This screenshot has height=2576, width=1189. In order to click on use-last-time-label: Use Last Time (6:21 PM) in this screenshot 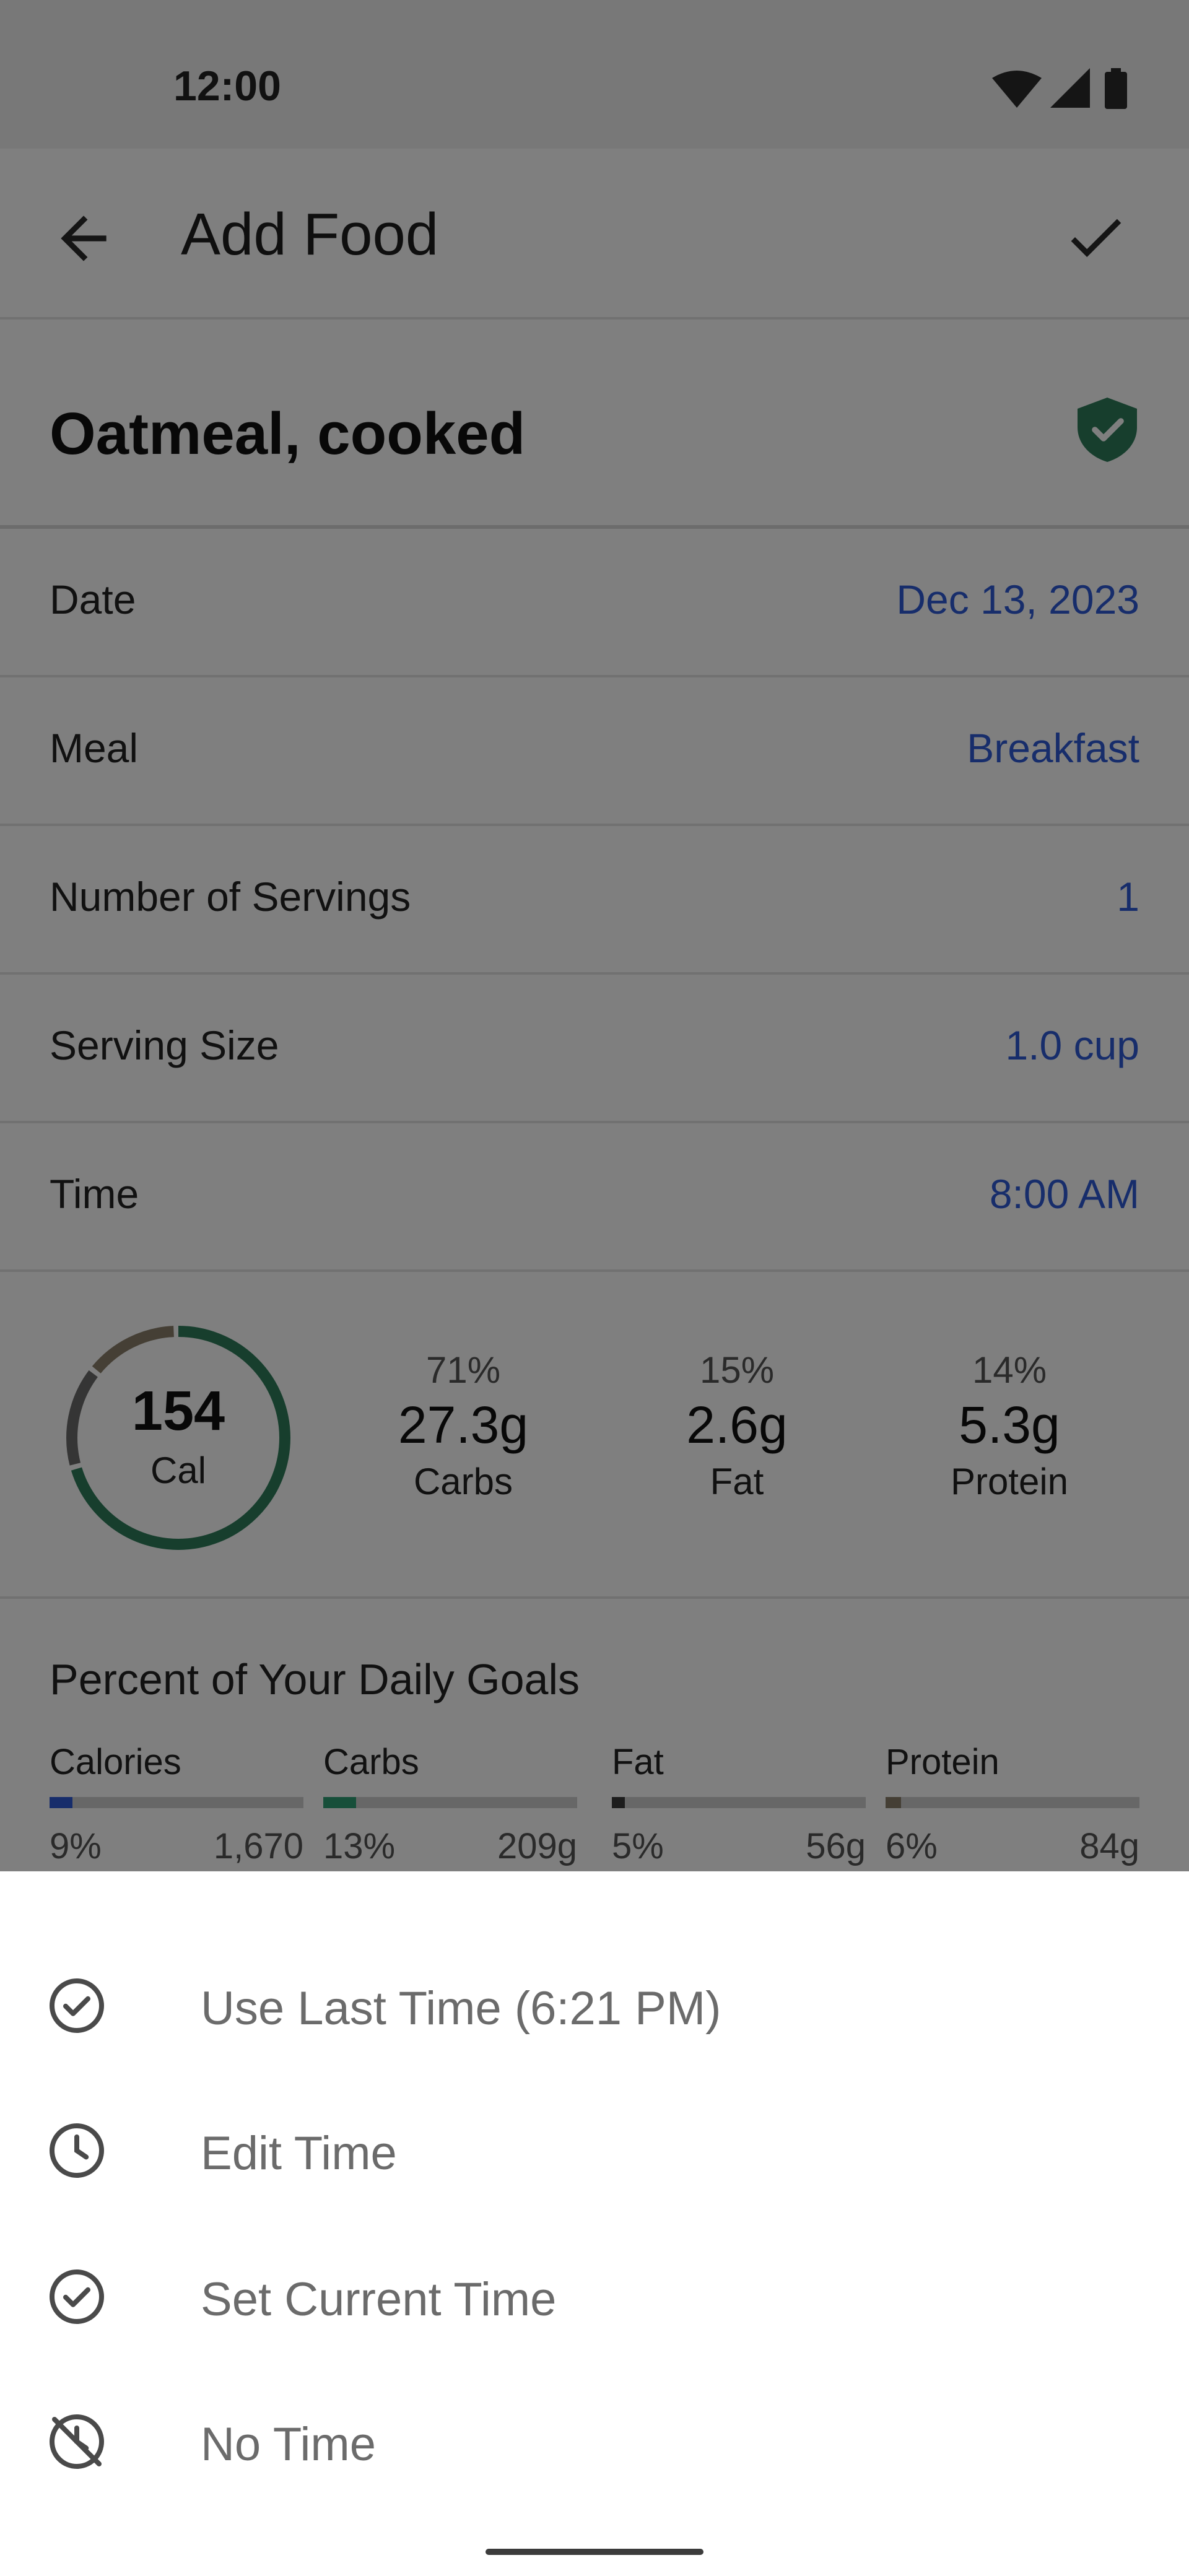, I will do `click(461, 2008)`.